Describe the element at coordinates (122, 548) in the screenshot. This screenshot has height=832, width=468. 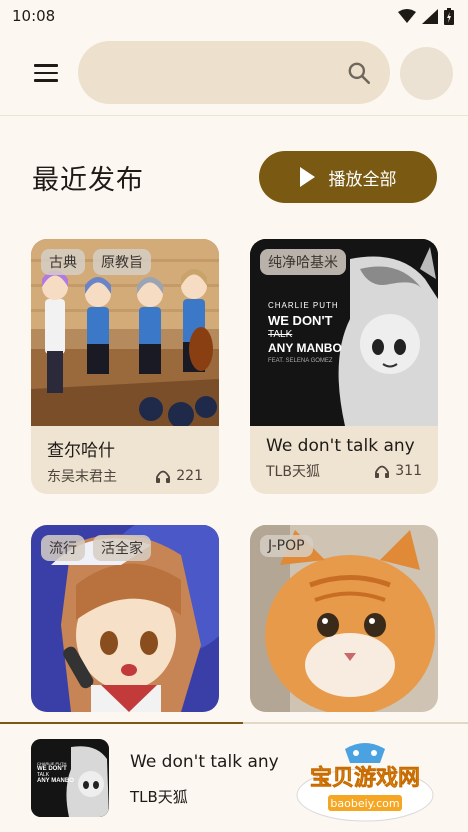
I see `tag: 活全家` at that location.